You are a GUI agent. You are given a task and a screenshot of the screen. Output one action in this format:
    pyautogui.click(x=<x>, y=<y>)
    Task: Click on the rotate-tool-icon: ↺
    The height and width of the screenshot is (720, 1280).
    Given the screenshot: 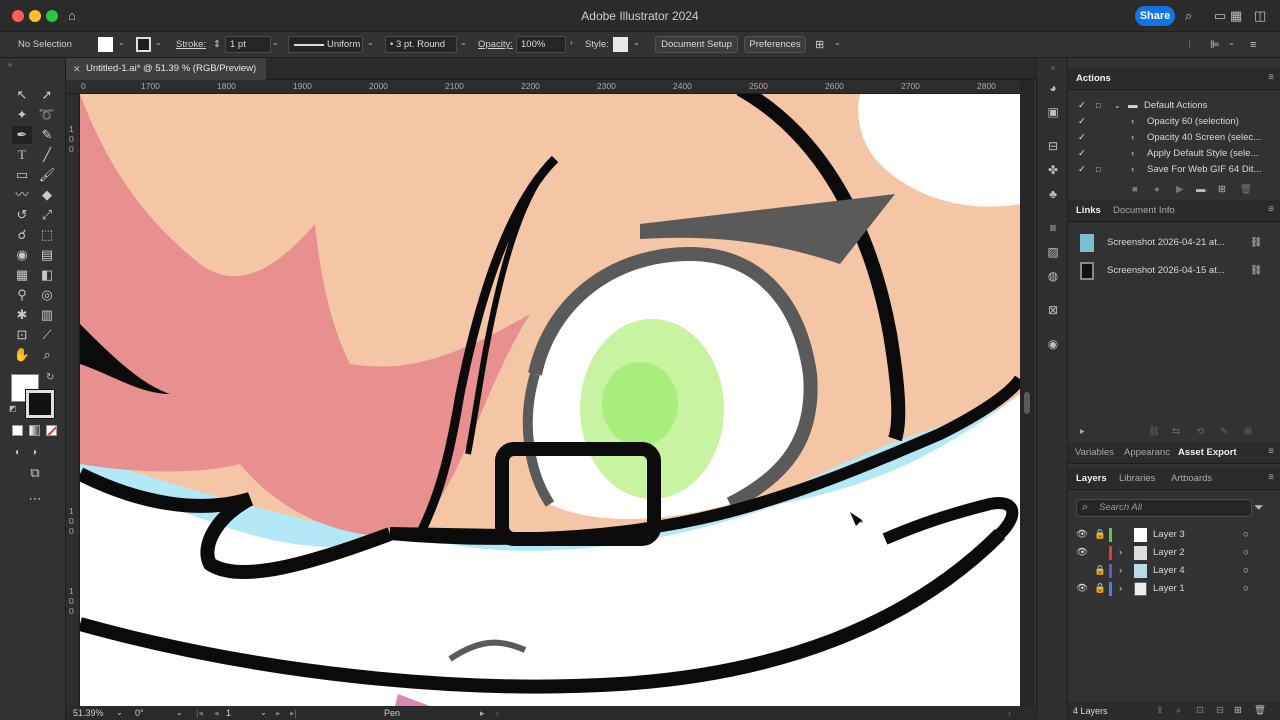 What is the action you would take?
    pyautogui.click(x=22, y=215)
    